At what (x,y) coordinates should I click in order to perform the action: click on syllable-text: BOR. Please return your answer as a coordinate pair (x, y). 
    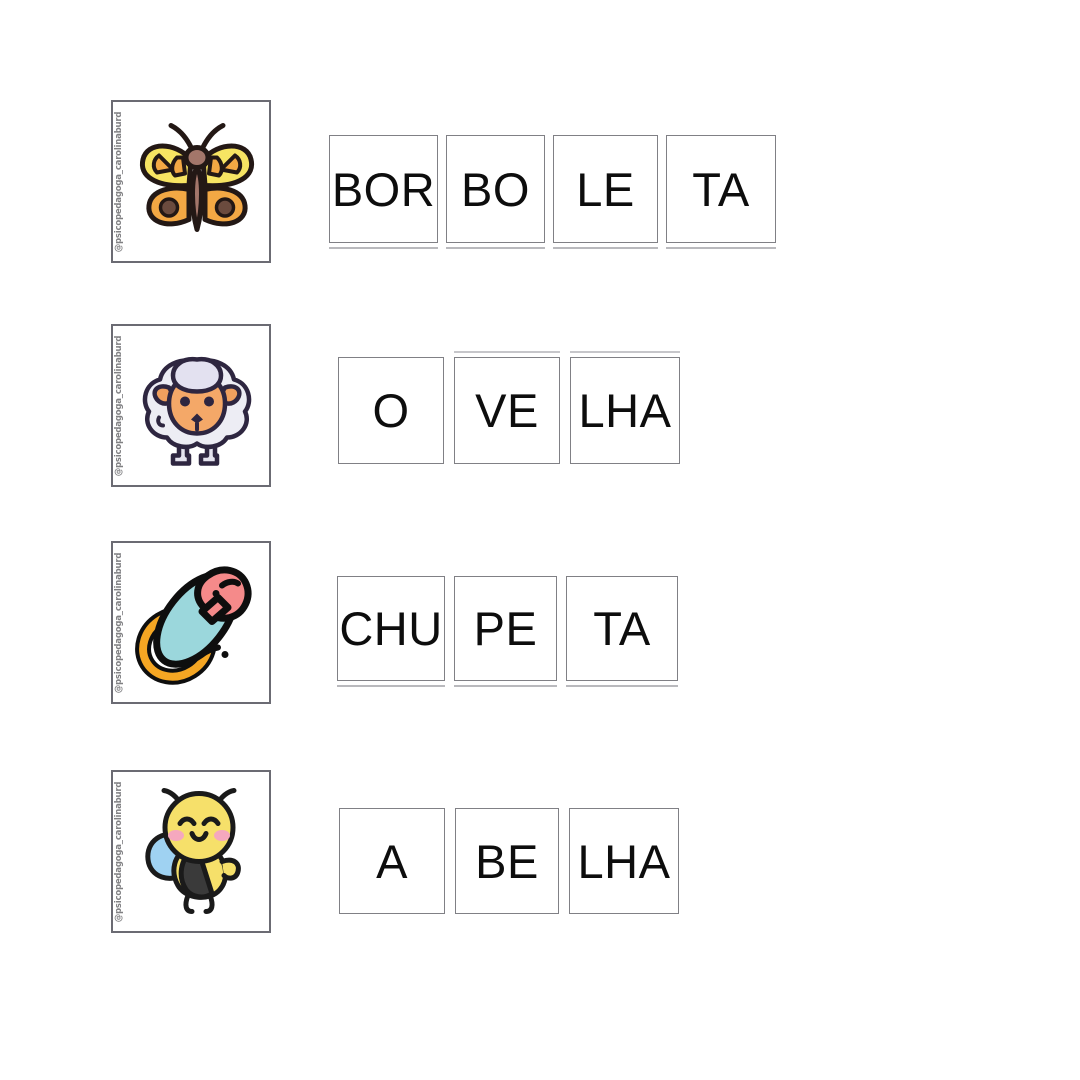
    Looking at the image, I should click on (383, 189).